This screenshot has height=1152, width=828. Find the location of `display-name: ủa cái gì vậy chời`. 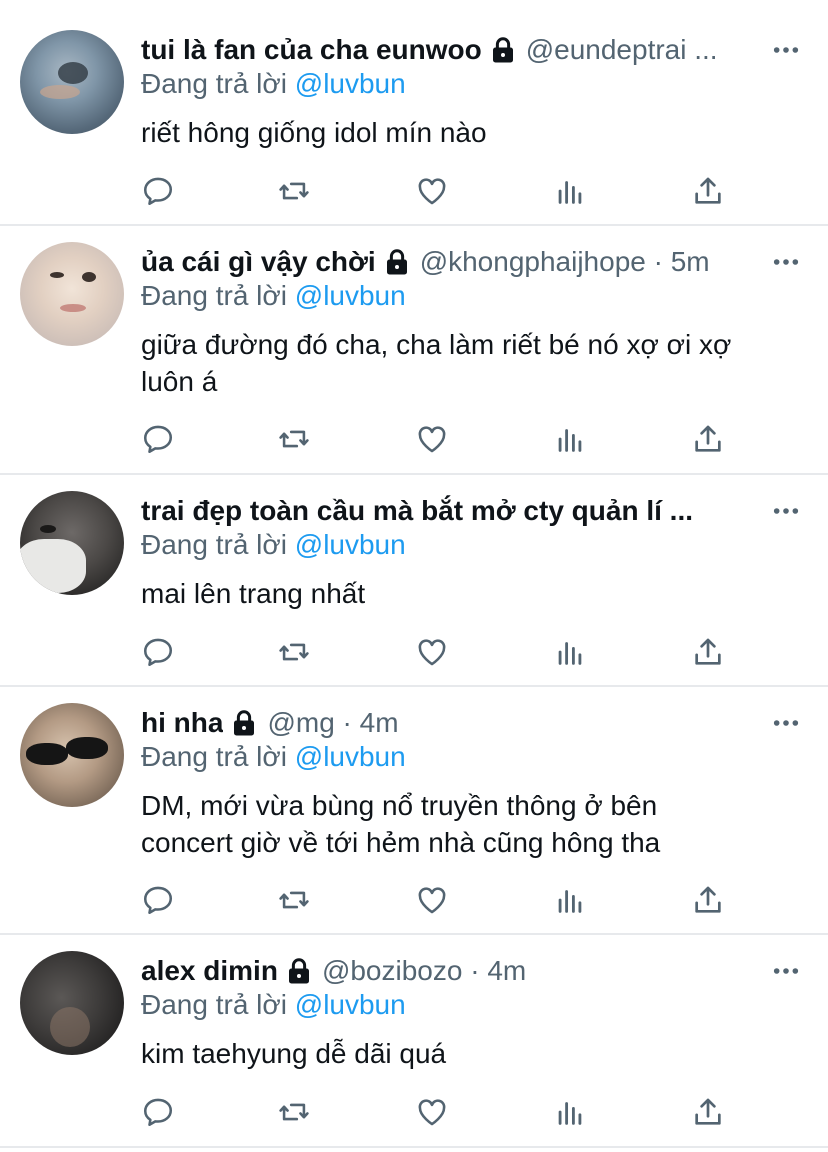

display-name: ủa cái gì vậy chời is located at coordinates (258, 262).